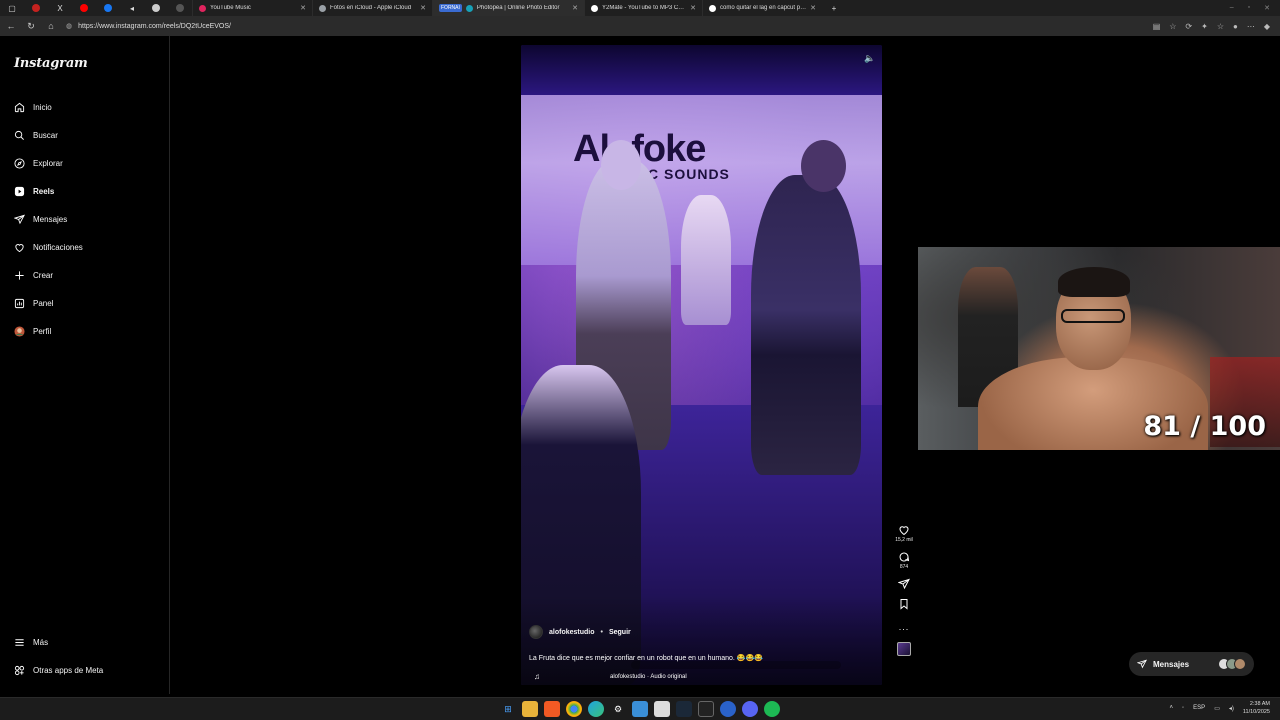 The height and width of the screenshot is (720, 1280). I want to click on profile-icon: ●, so click(1235, 26).